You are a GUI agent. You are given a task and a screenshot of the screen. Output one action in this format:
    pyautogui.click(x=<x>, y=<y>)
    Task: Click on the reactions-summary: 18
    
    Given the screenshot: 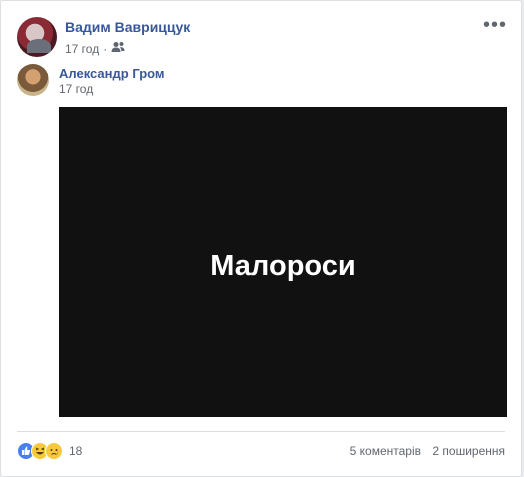 What is the action you would take?
    pyautogui.click(x=49, y=451)
    